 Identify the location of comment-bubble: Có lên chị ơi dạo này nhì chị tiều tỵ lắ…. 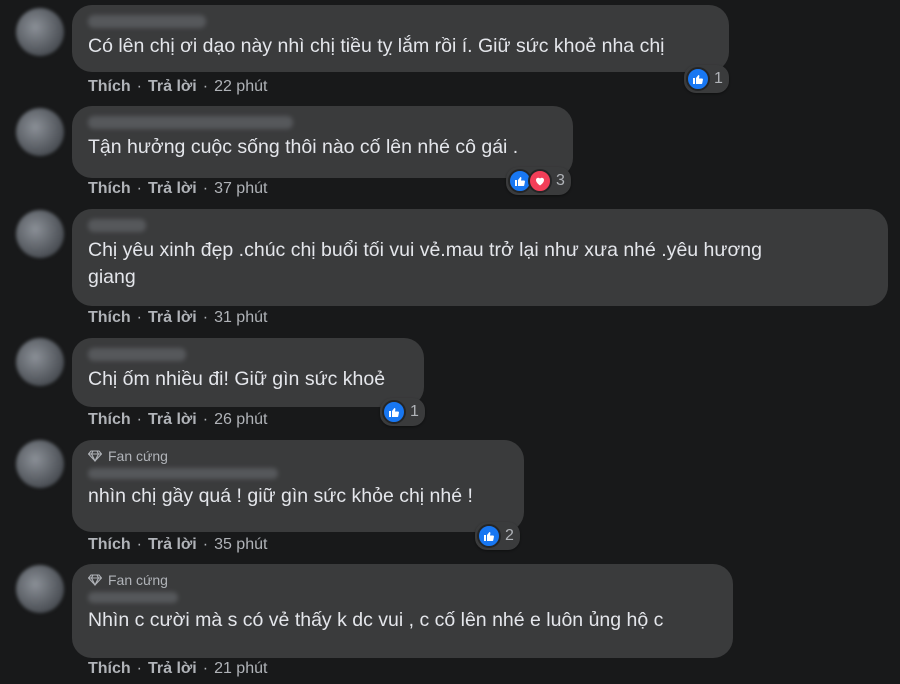
(400, 38).